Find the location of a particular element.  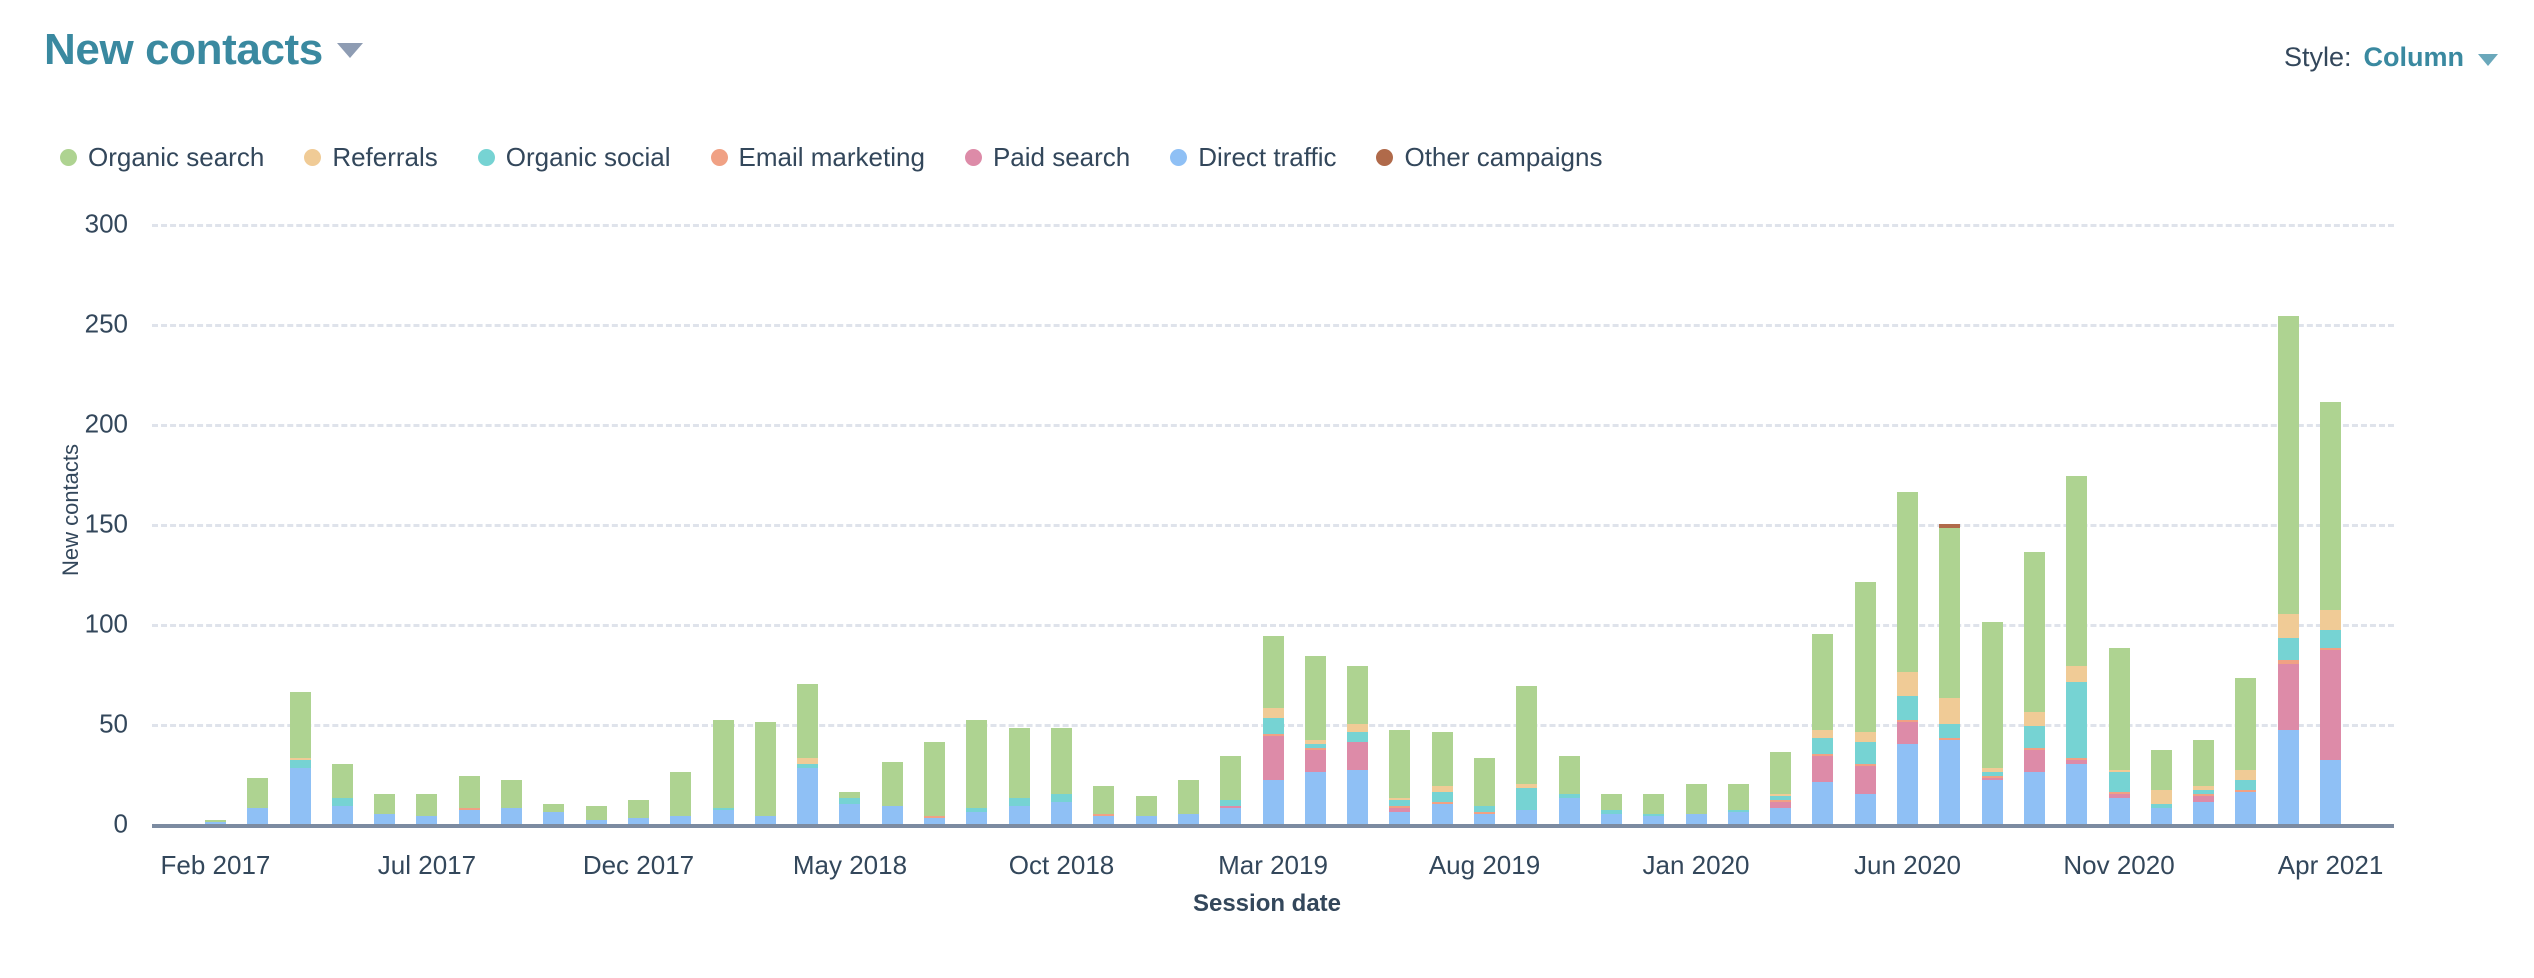

legend-item: Referrals is located at coordinates (371, 157).